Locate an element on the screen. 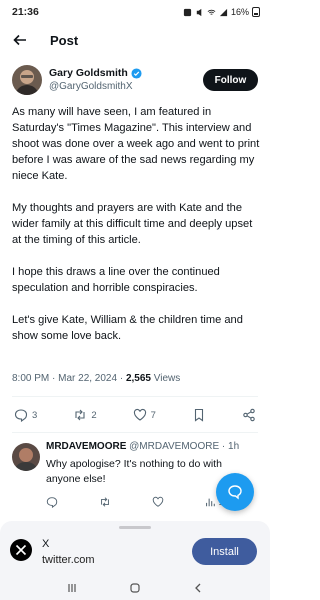 The width and height of the screenshot is (320, 600). author-name: Gary Goldsmith is located at coordinates (88, 73).